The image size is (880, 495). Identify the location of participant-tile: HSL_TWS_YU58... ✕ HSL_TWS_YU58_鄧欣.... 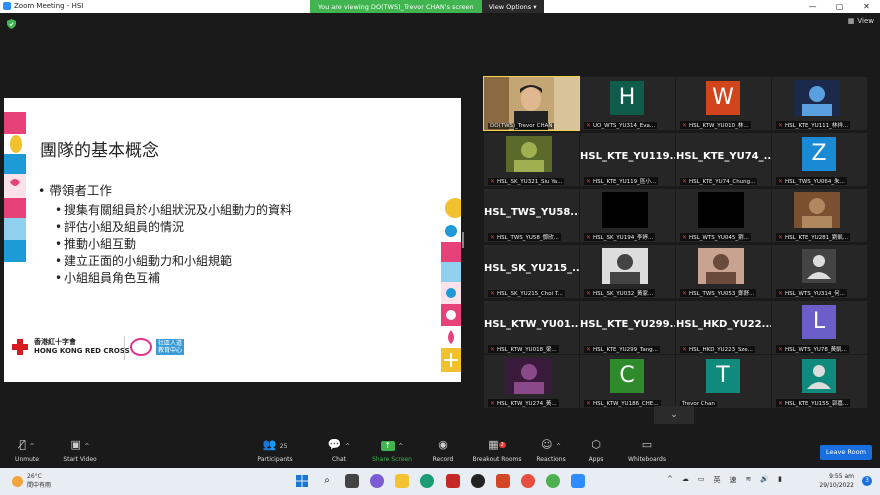
(531, 215).